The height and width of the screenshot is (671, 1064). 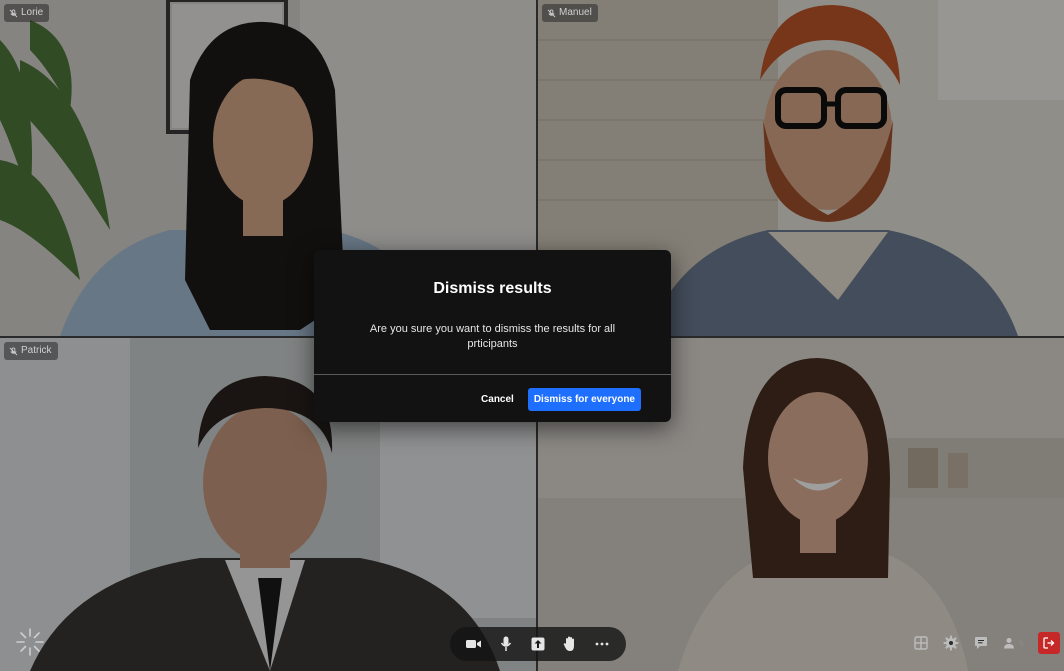 I want to click on settings-icon, so click(x=951, y=643).